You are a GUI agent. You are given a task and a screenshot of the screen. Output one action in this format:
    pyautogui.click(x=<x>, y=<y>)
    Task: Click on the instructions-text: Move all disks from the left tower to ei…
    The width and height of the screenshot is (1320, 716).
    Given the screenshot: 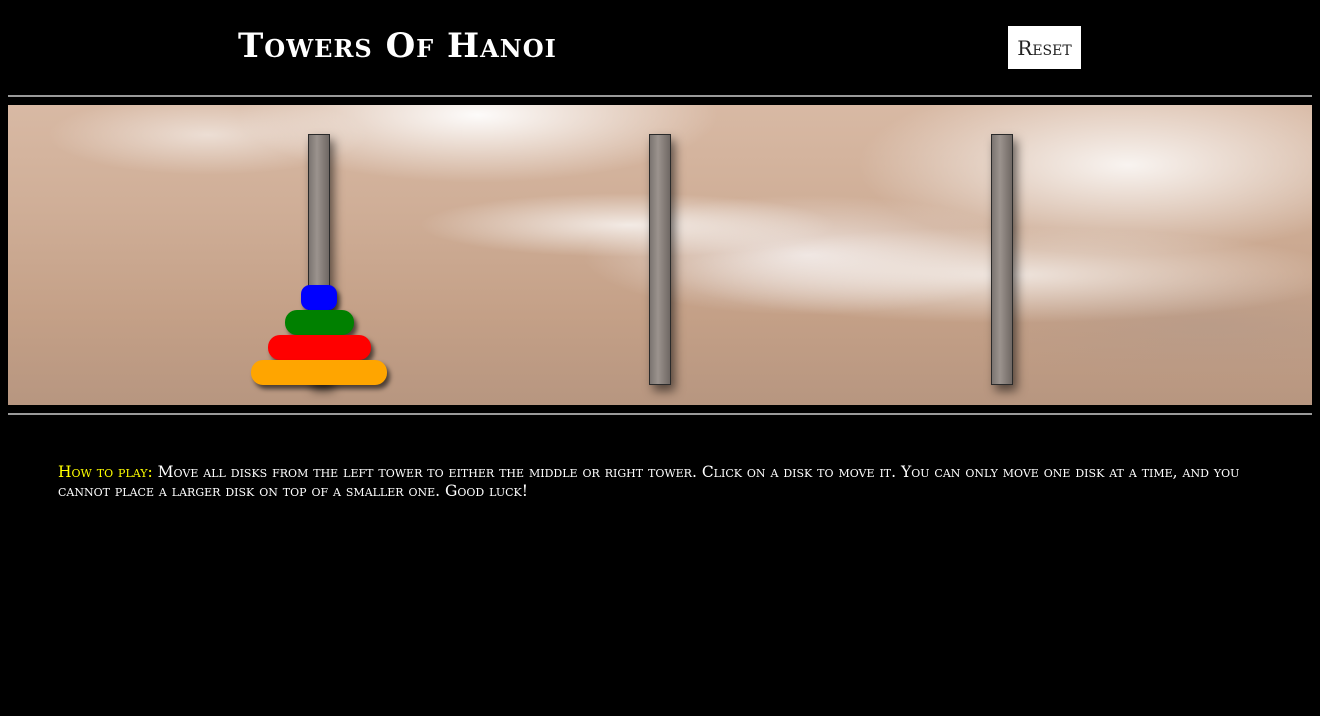 What is the action you would take?
    pyautogui.click(x=649, y=481)
    